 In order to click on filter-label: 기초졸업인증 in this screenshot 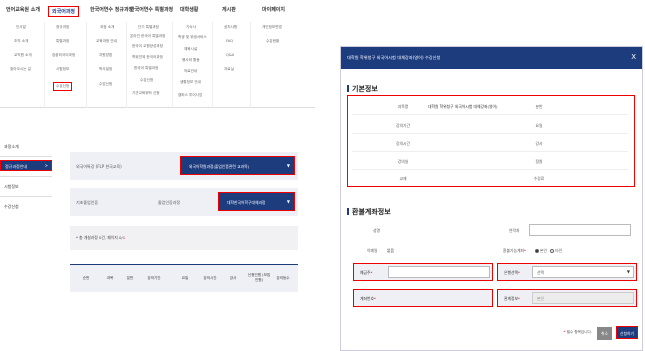, I will do `click(87, 202)`.